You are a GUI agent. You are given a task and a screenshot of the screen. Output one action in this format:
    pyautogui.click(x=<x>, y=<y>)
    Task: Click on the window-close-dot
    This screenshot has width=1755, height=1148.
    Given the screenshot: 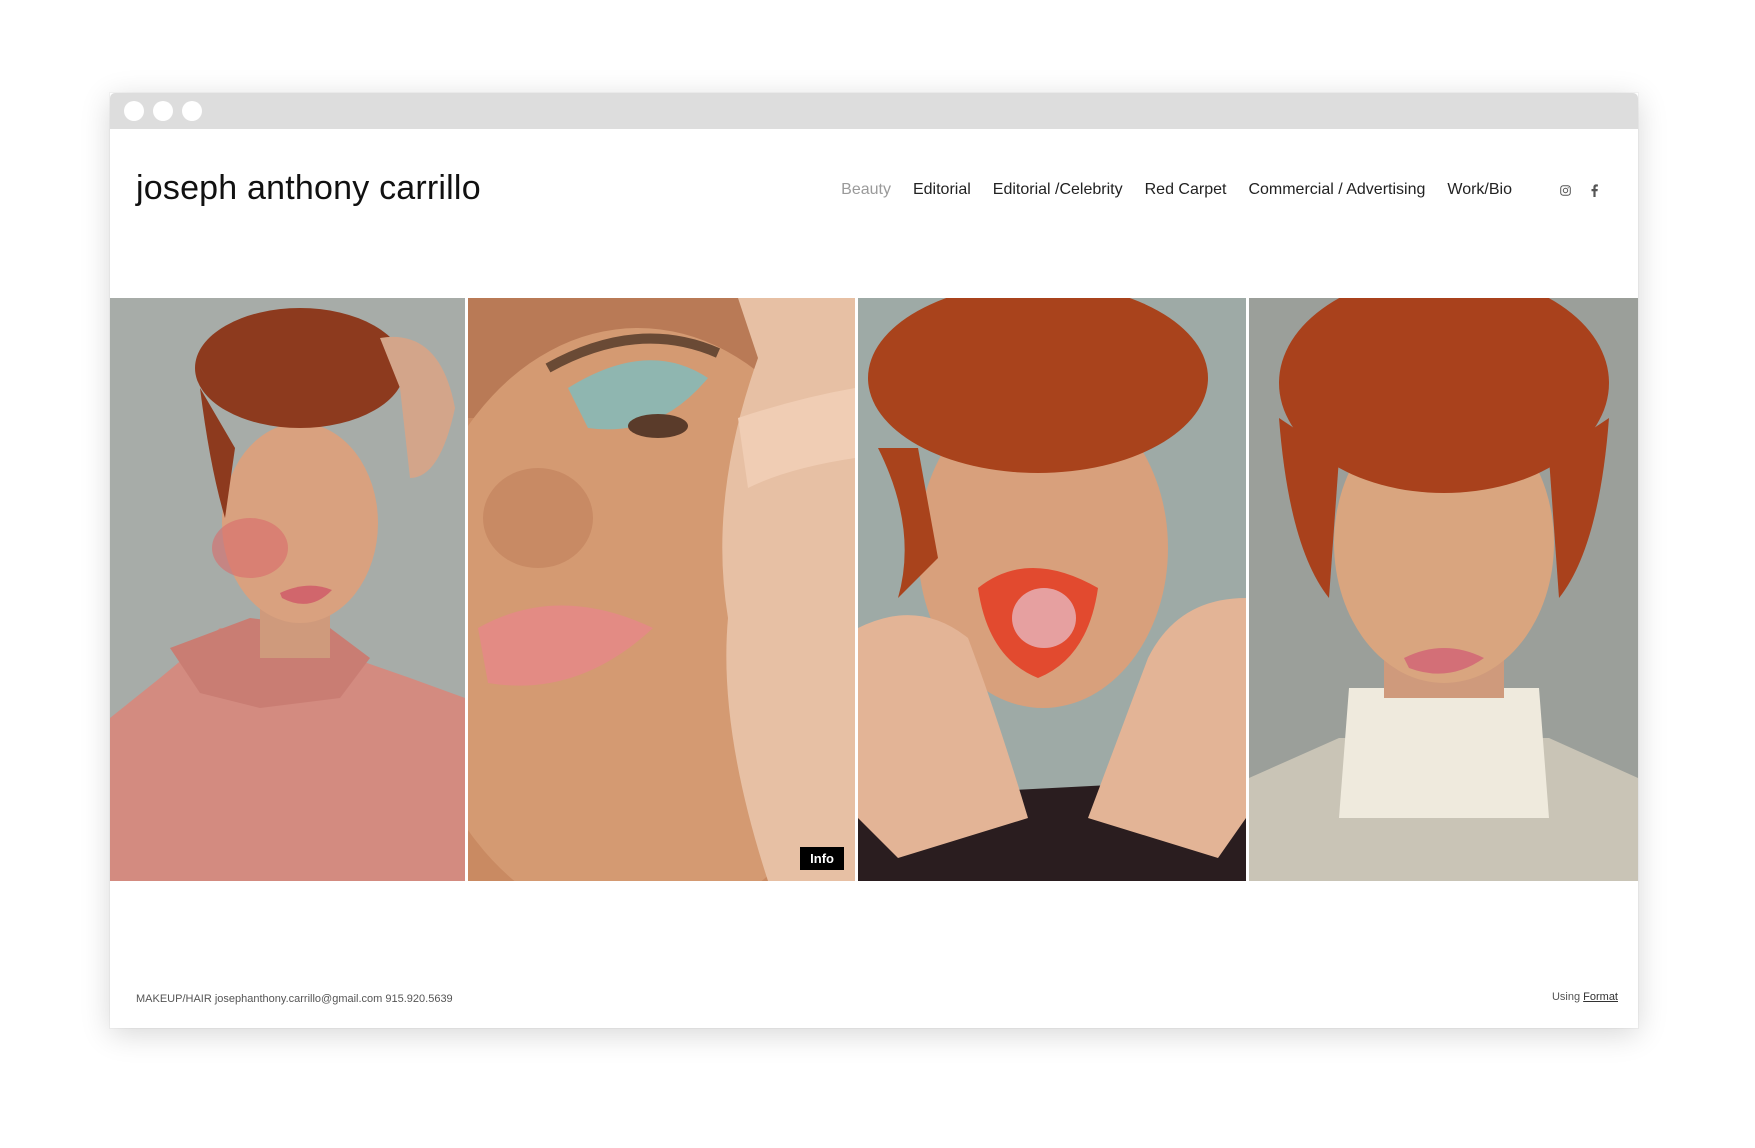 What is the action you would take?
    pyautogui.click(x=134, y=111)
    